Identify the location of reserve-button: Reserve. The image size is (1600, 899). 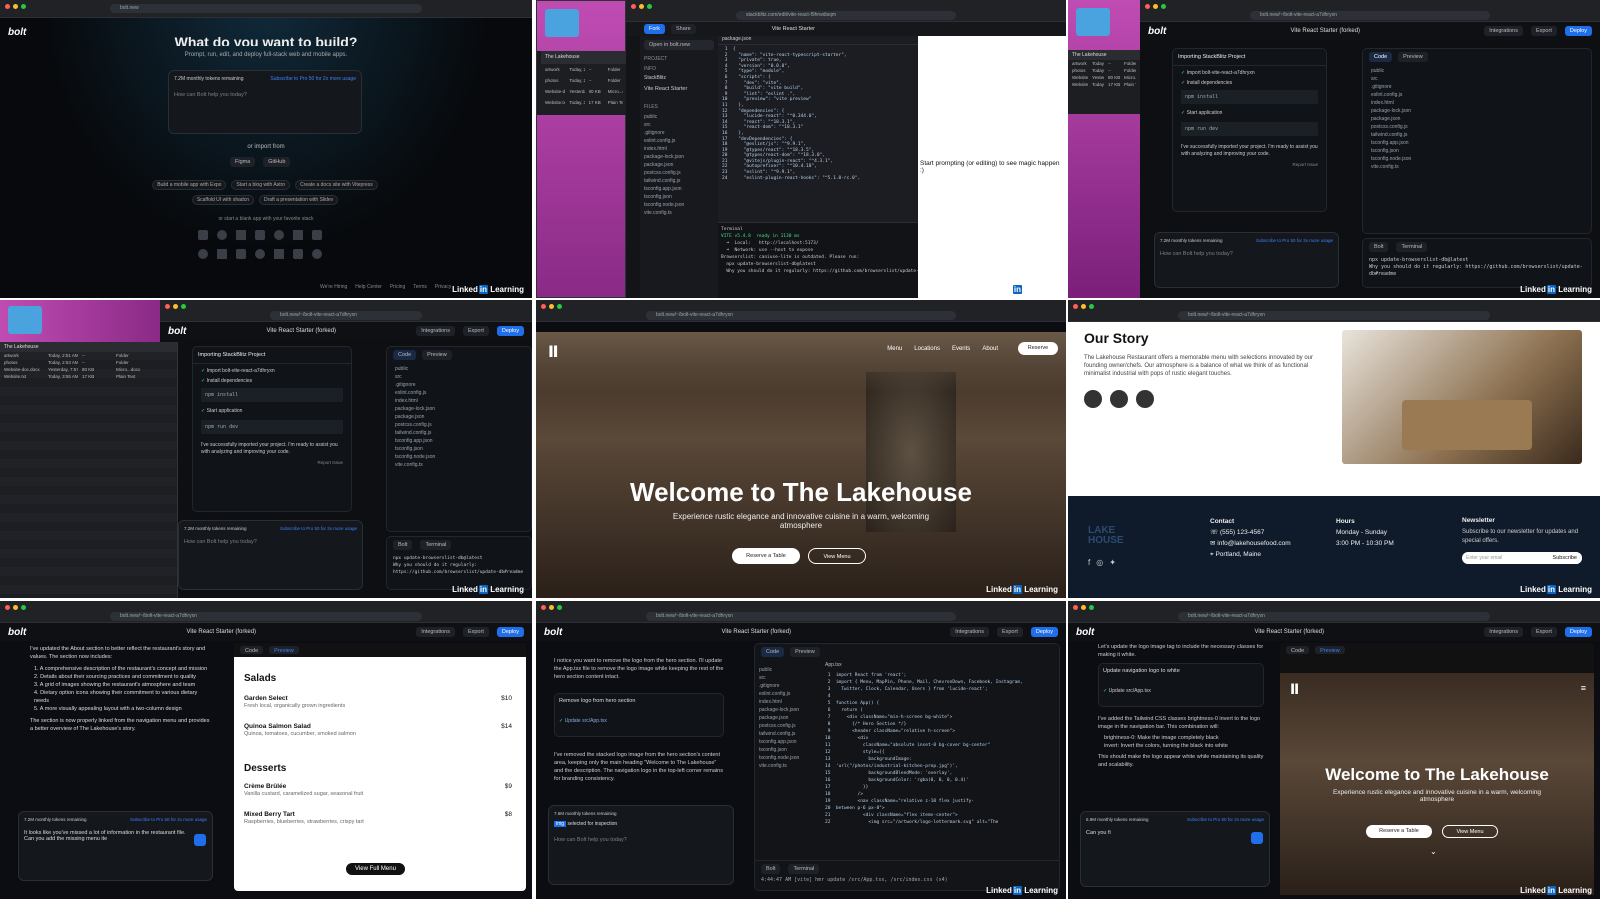
(1038, 348).